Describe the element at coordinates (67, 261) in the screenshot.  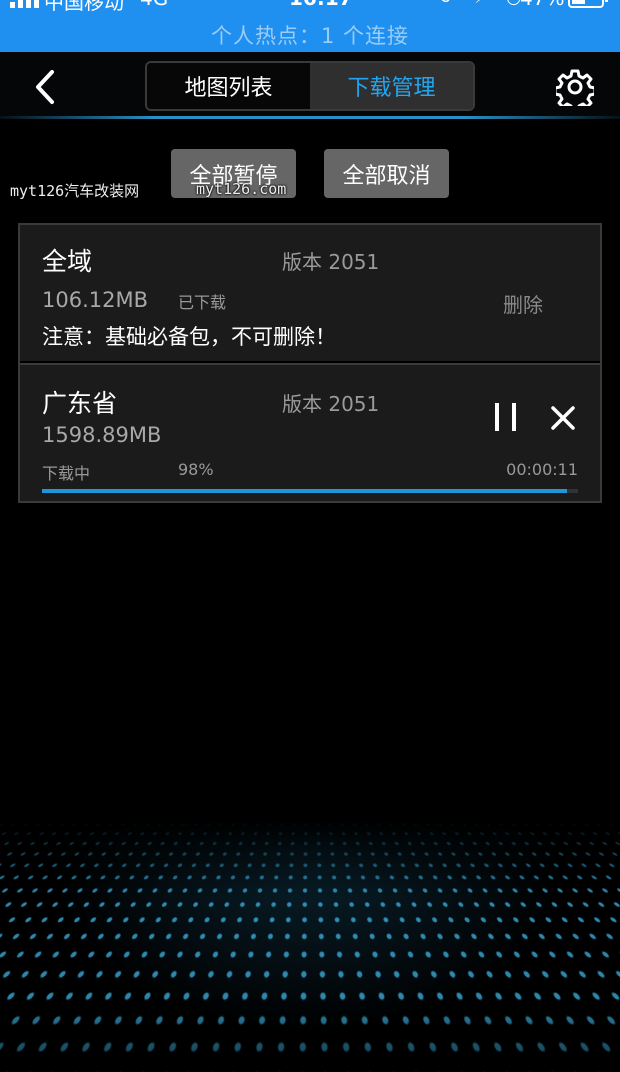
I see `map-name: 全域` at that location.